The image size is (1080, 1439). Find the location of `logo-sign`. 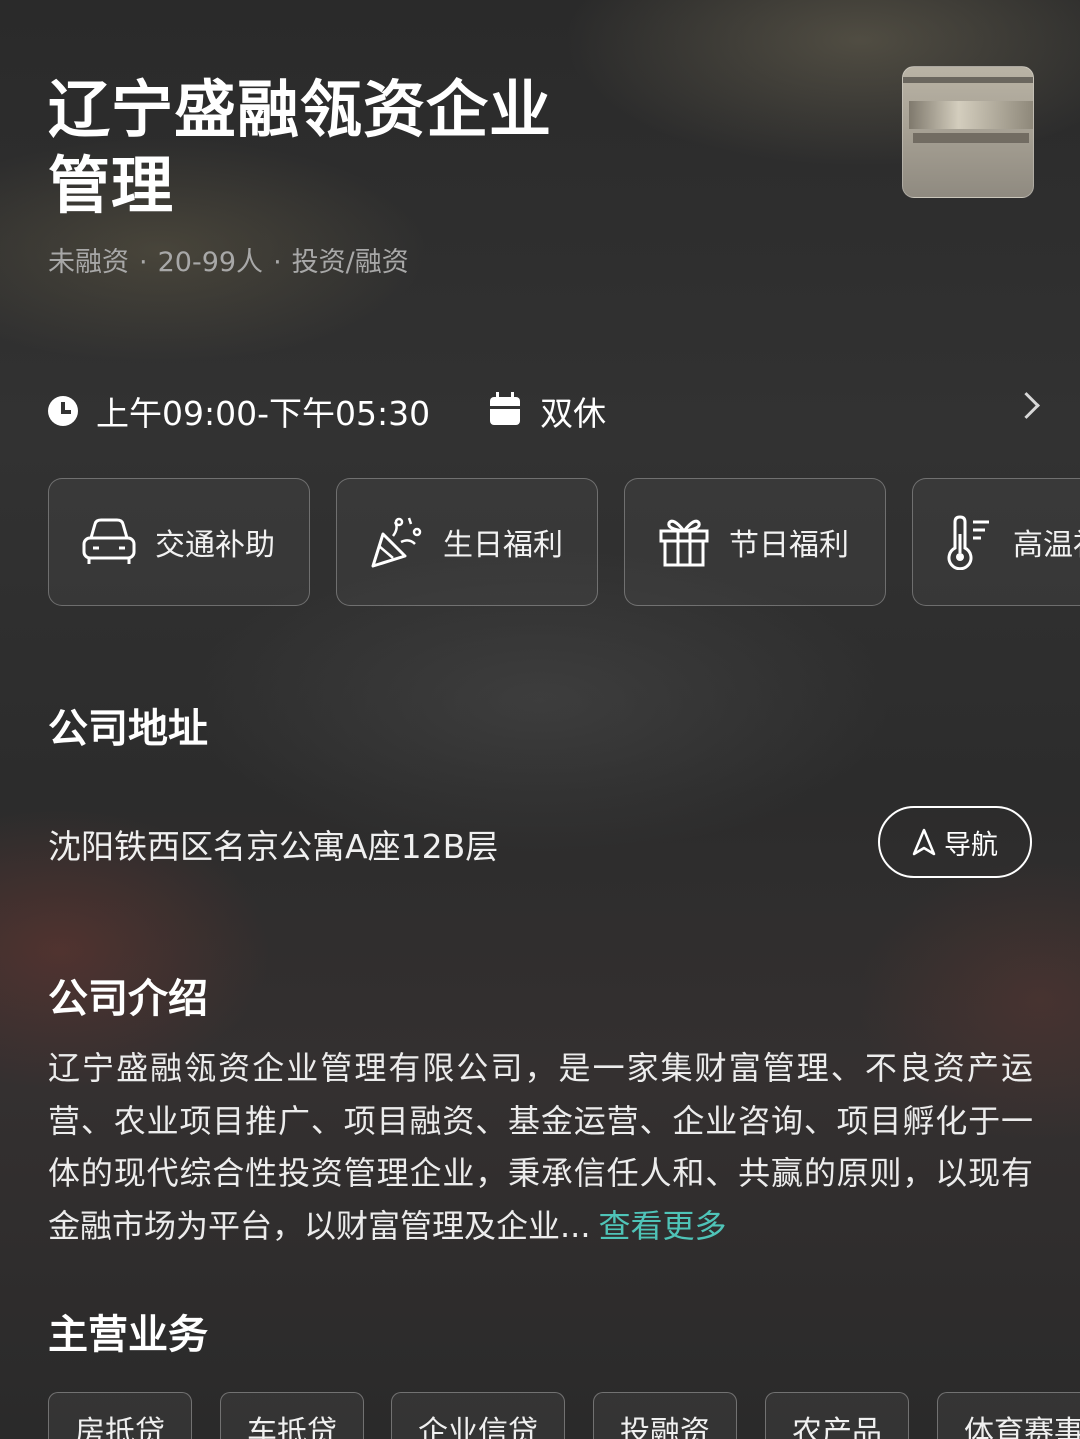

logo-sign is located at coordinates (971, 115).